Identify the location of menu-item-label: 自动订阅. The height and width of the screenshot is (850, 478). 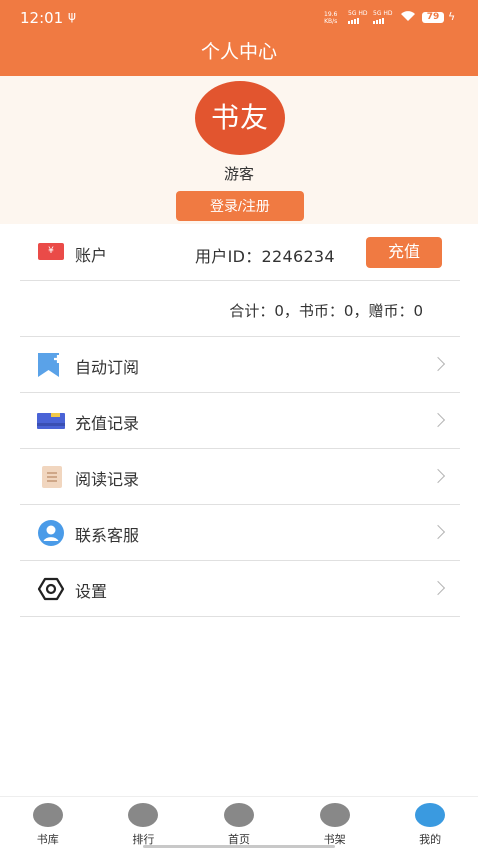
(107, 367).